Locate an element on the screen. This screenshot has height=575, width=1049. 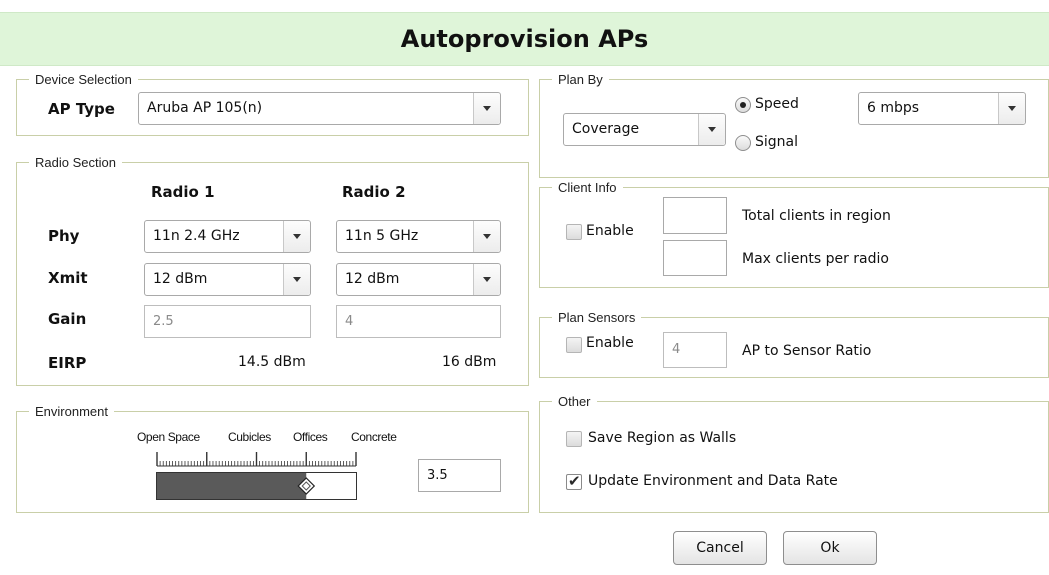
plan-by-legend: Plan By is located at coordinates (580, 79).